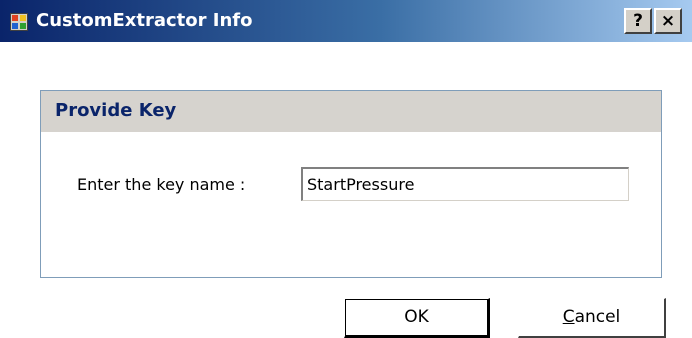  What do you see at coordinates (597, 317) in the screenshot?
I see `cancel-label-rest: ancel` at bounding box center [597, 317].